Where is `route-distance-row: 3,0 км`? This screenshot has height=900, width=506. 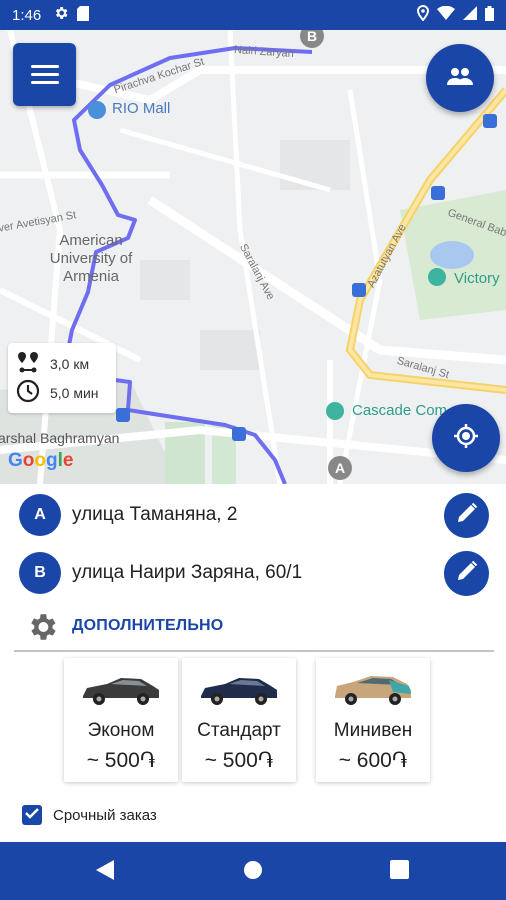 route-distance-row: 3,0 км is located at coordinates (62, 363).